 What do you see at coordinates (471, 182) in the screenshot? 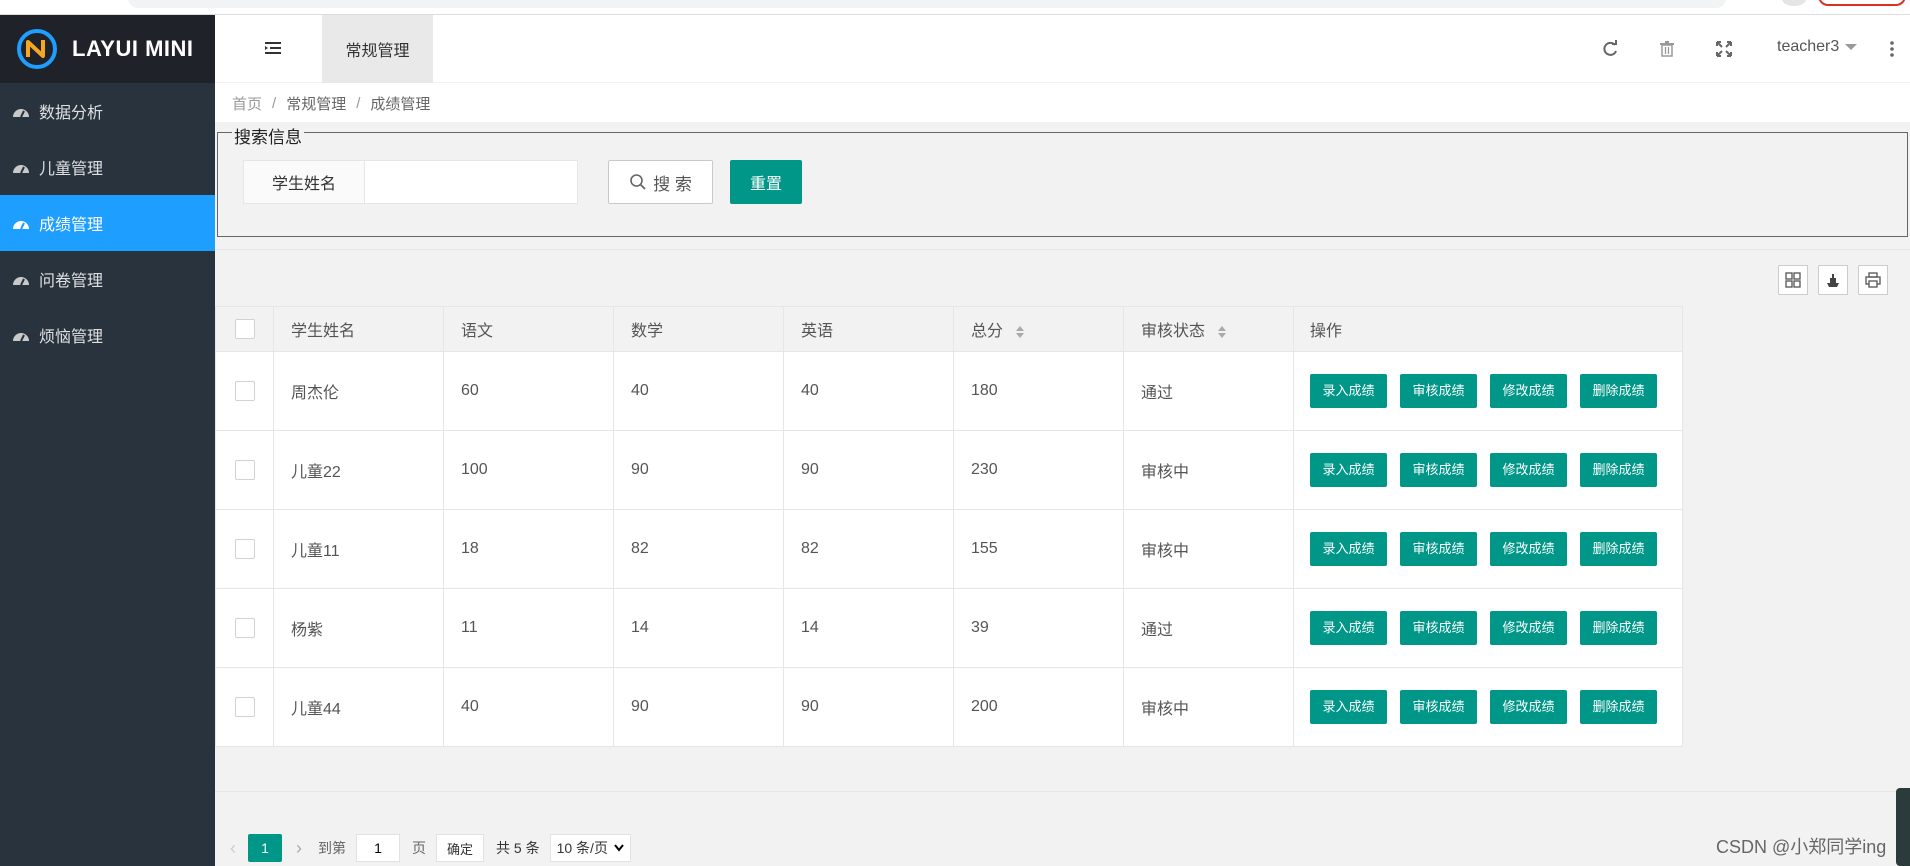
I see `student-name-input` at bounding box center [471, 182].